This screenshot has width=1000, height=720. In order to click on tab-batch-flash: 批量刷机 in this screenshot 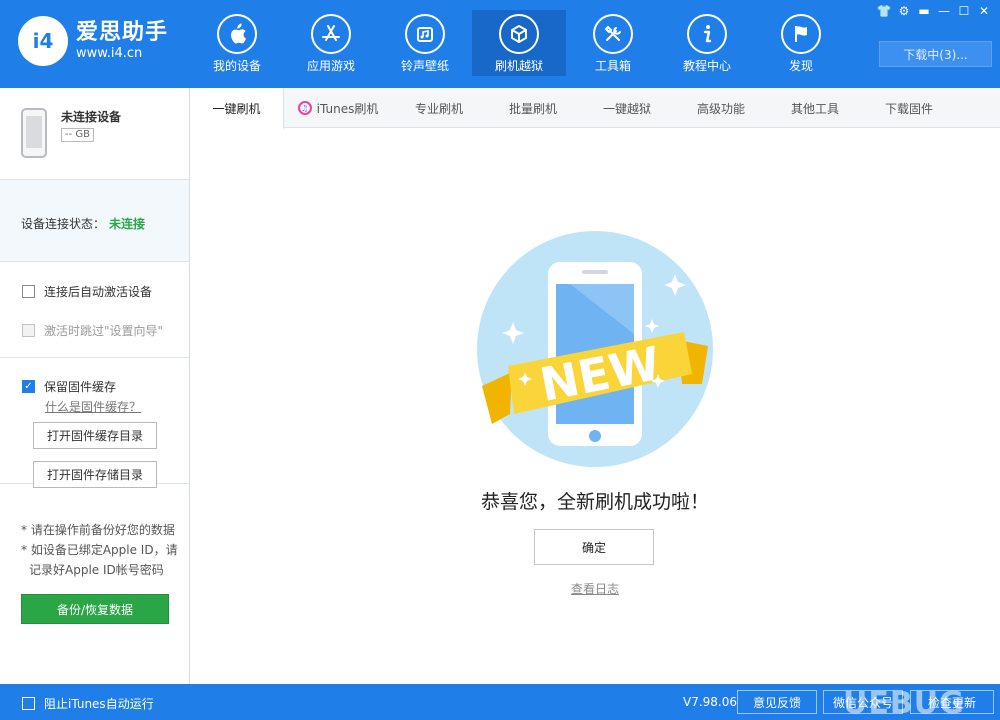, I will do `click(533, 108)`.